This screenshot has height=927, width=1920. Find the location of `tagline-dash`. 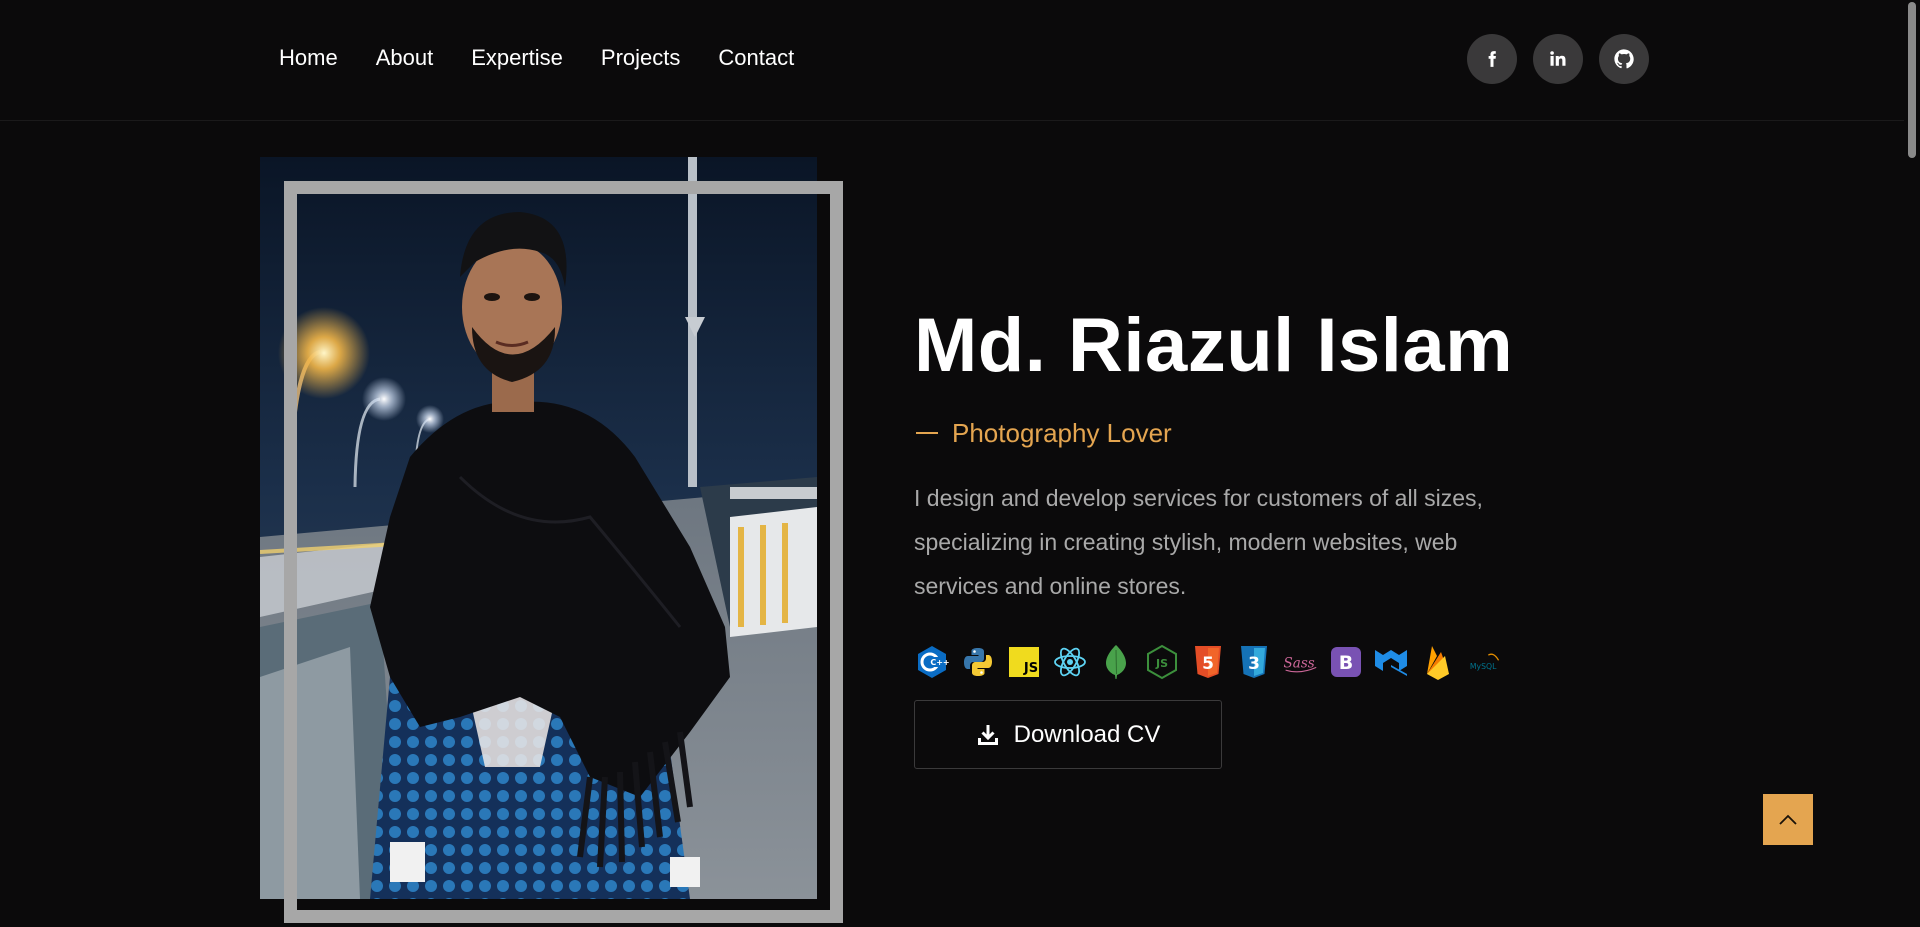

tagline-dash is located at coordinates (927, 433).